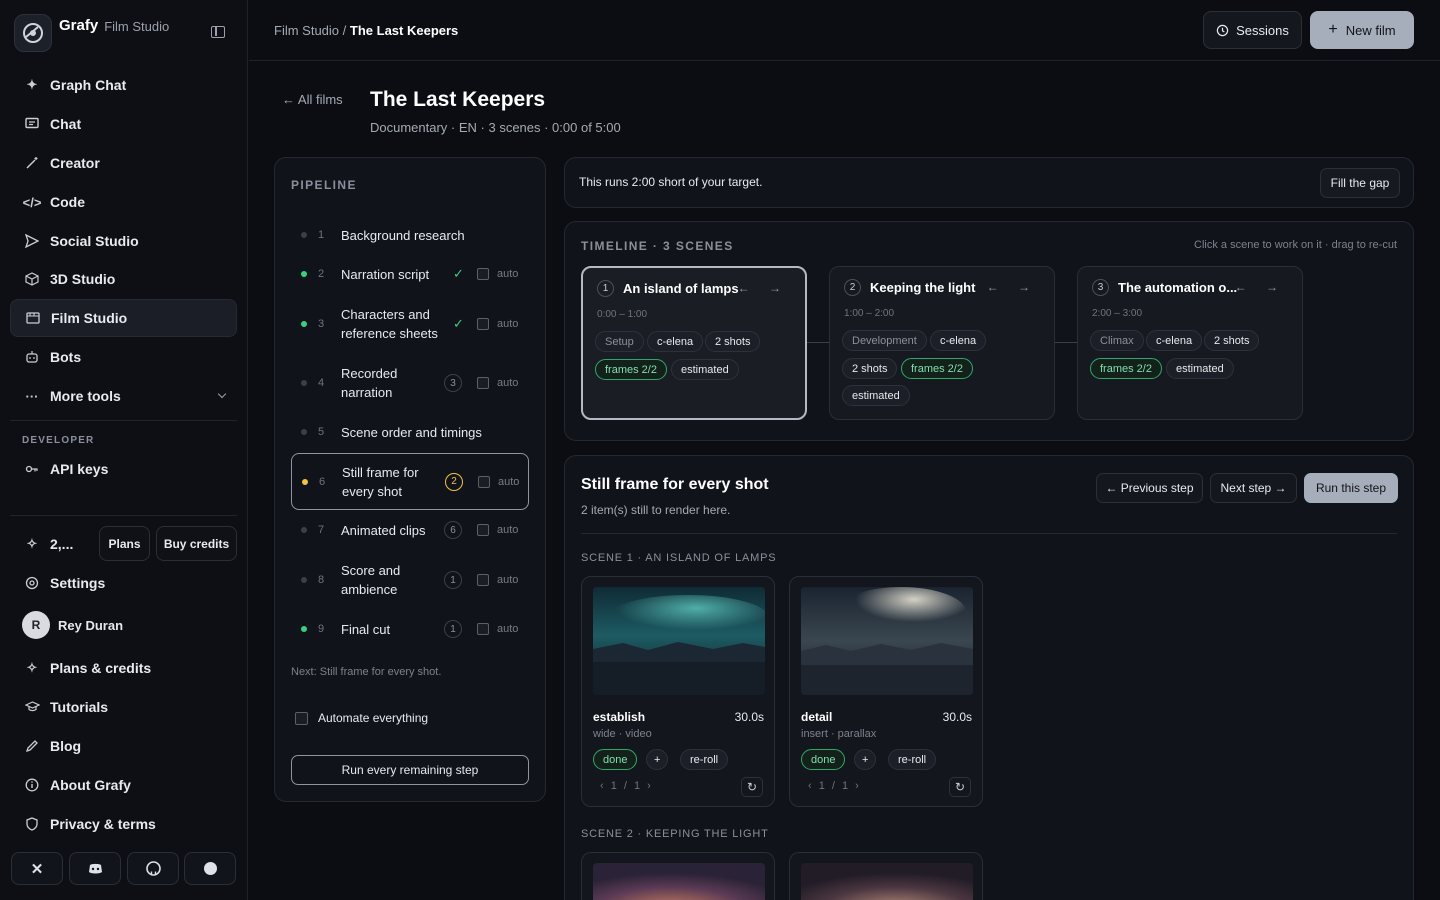 Image resolution: width=1440 pixels, height=900 pixels. I want to click on credits-row: ✧ 2,... Plans Buy credits, so click(123, 544).